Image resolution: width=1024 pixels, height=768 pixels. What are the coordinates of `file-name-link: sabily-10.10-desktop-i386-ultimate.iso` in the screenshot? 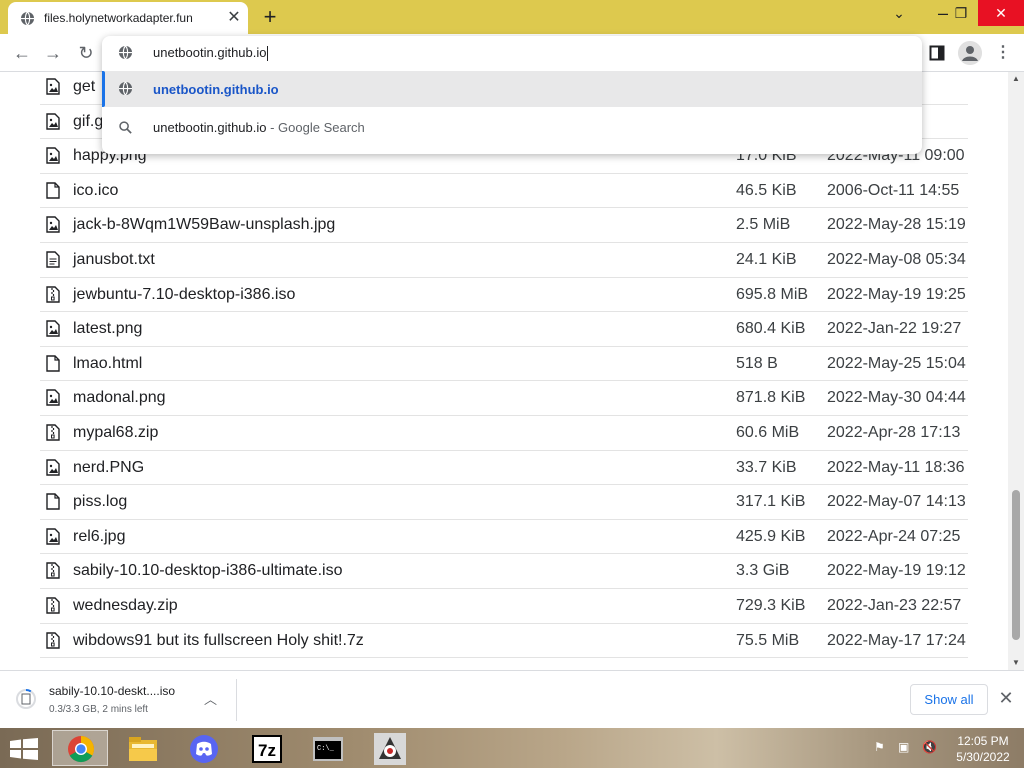 It's located at (207, 571).